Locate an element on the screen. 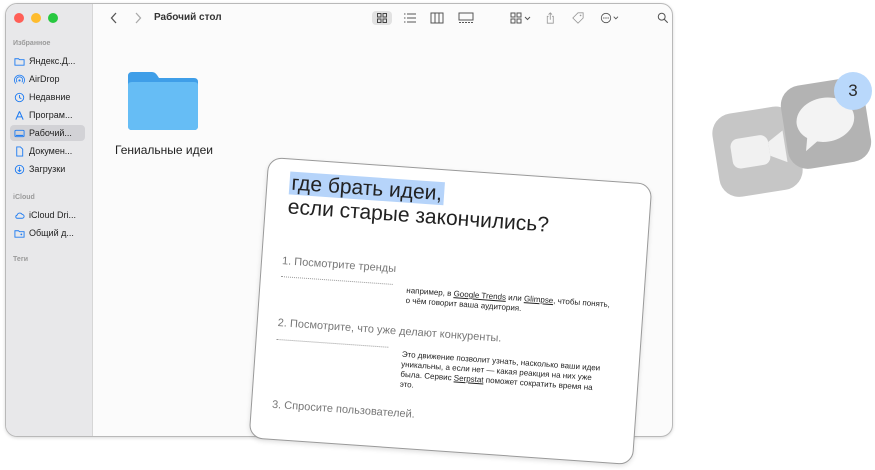  folder-label: Гениальные идеи is located at coordinates (164, 150).